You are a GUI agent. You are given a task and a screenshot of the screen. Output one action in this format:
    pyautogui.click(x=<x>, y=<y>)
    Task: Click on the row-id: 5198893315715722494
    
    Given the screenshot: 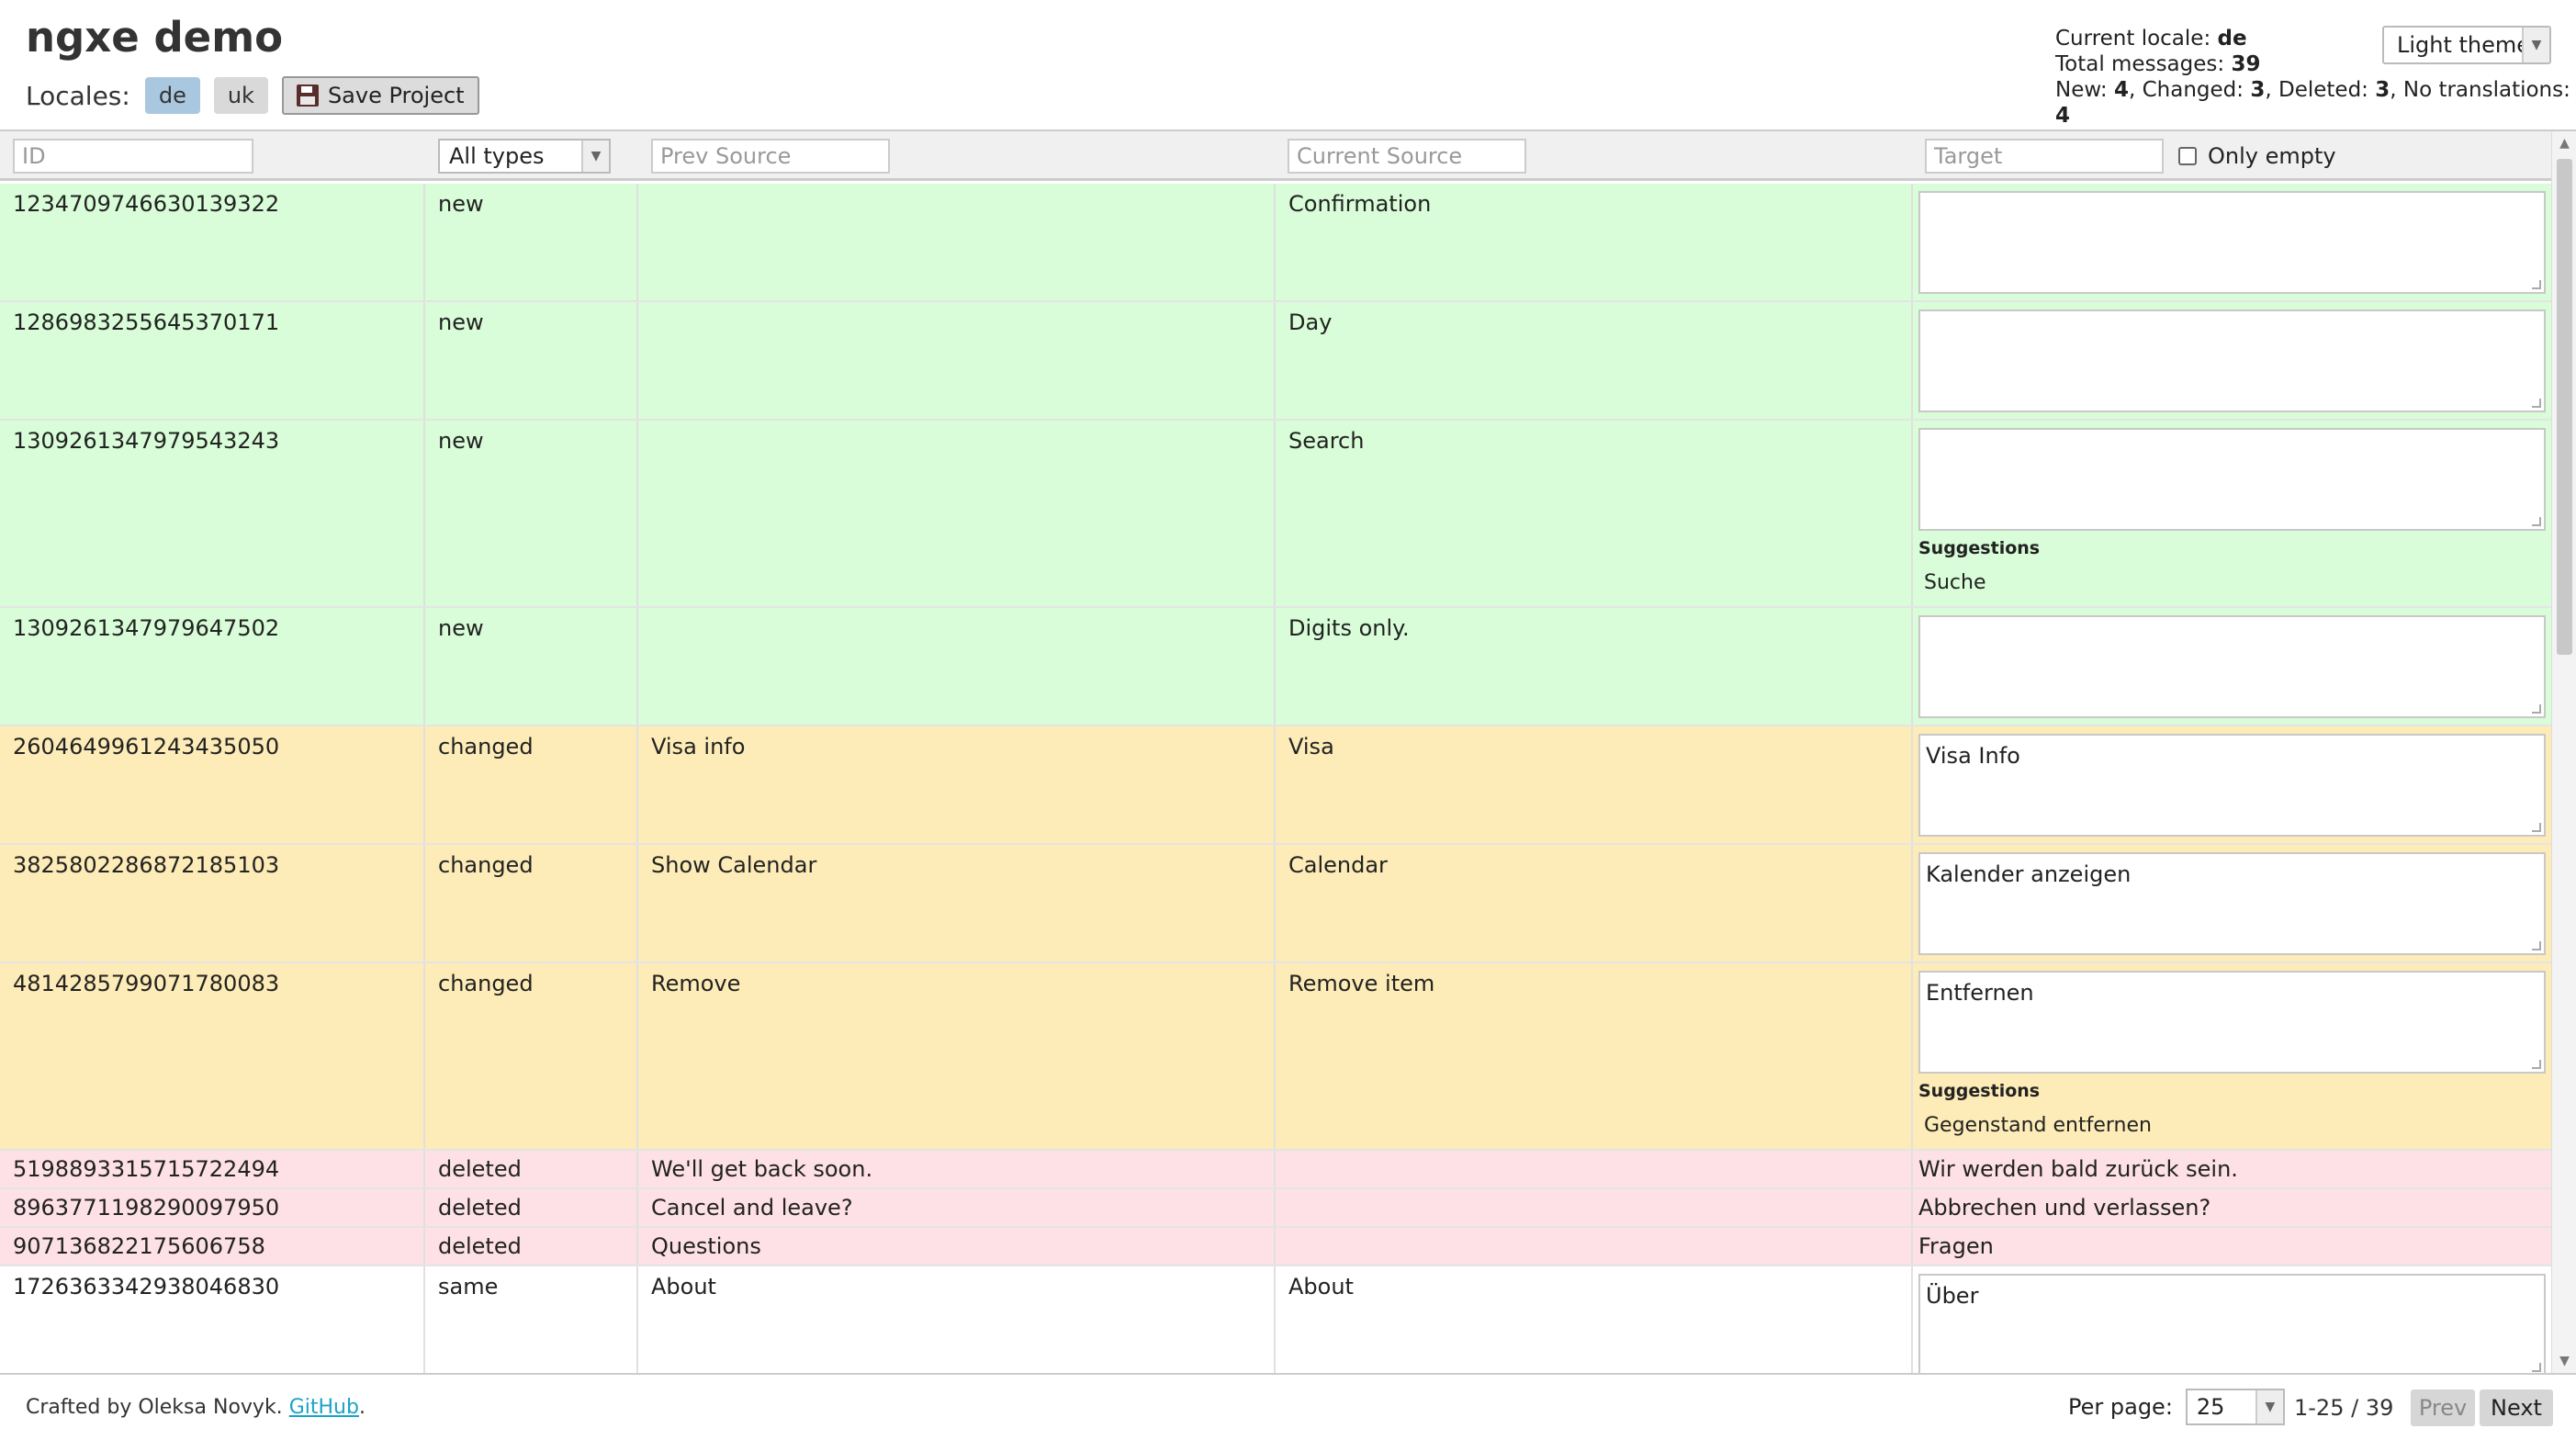 What is the action you would take?
    pyautogui.click(x=212, y=1169)
    